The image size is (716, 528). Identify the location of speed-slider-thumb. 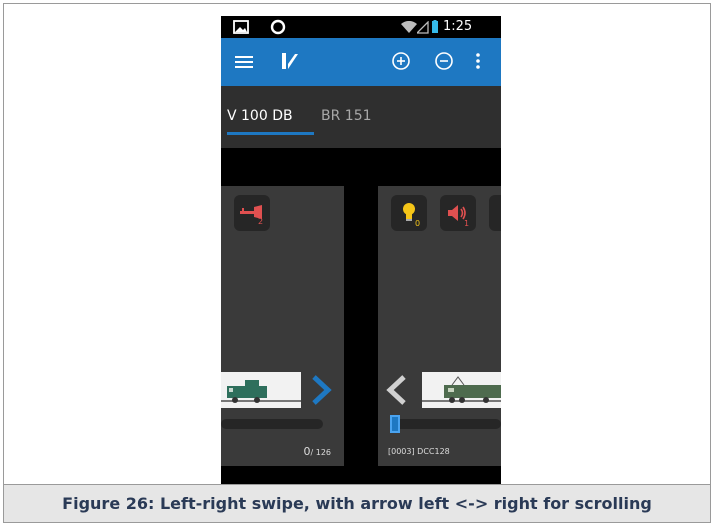
(395, 424).